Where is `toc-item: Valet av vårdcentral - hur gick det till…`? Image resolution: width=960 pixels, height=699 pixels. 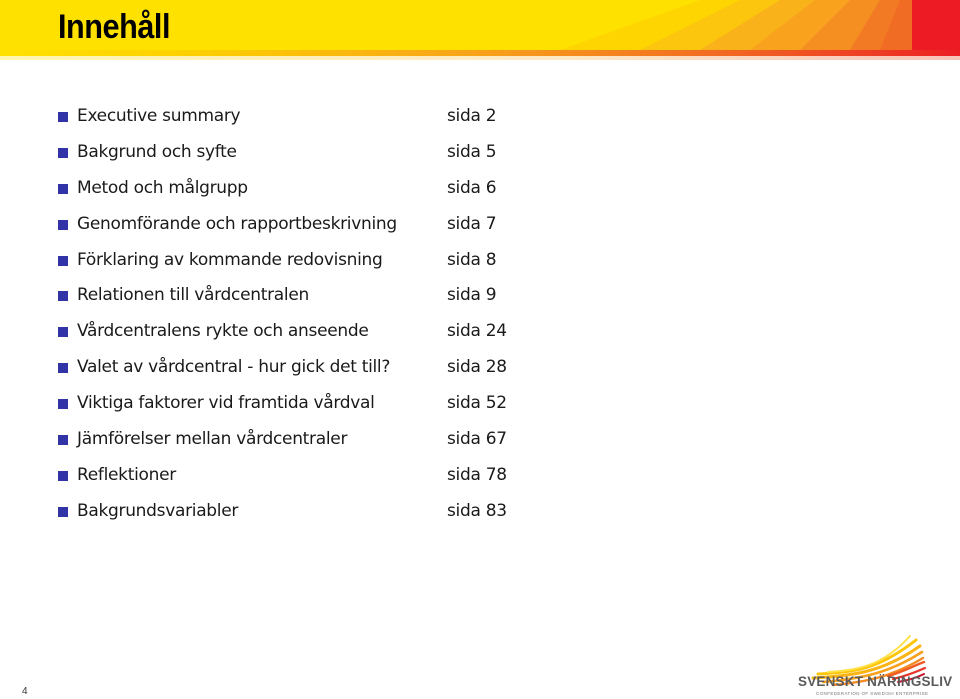
toc-item: Valet av vårdcentral - hur gick det till… is located at coordinates (298, 367).